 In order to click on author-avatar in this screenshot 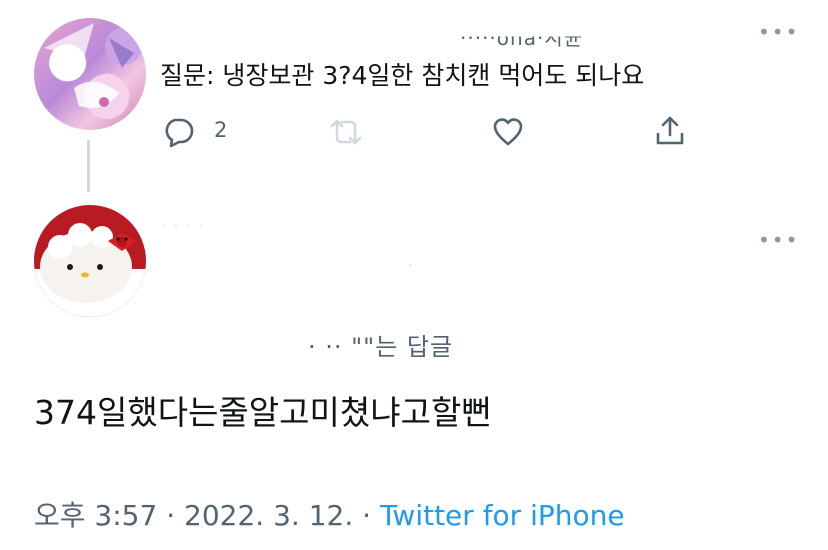, I will do `click(90, 74)`.